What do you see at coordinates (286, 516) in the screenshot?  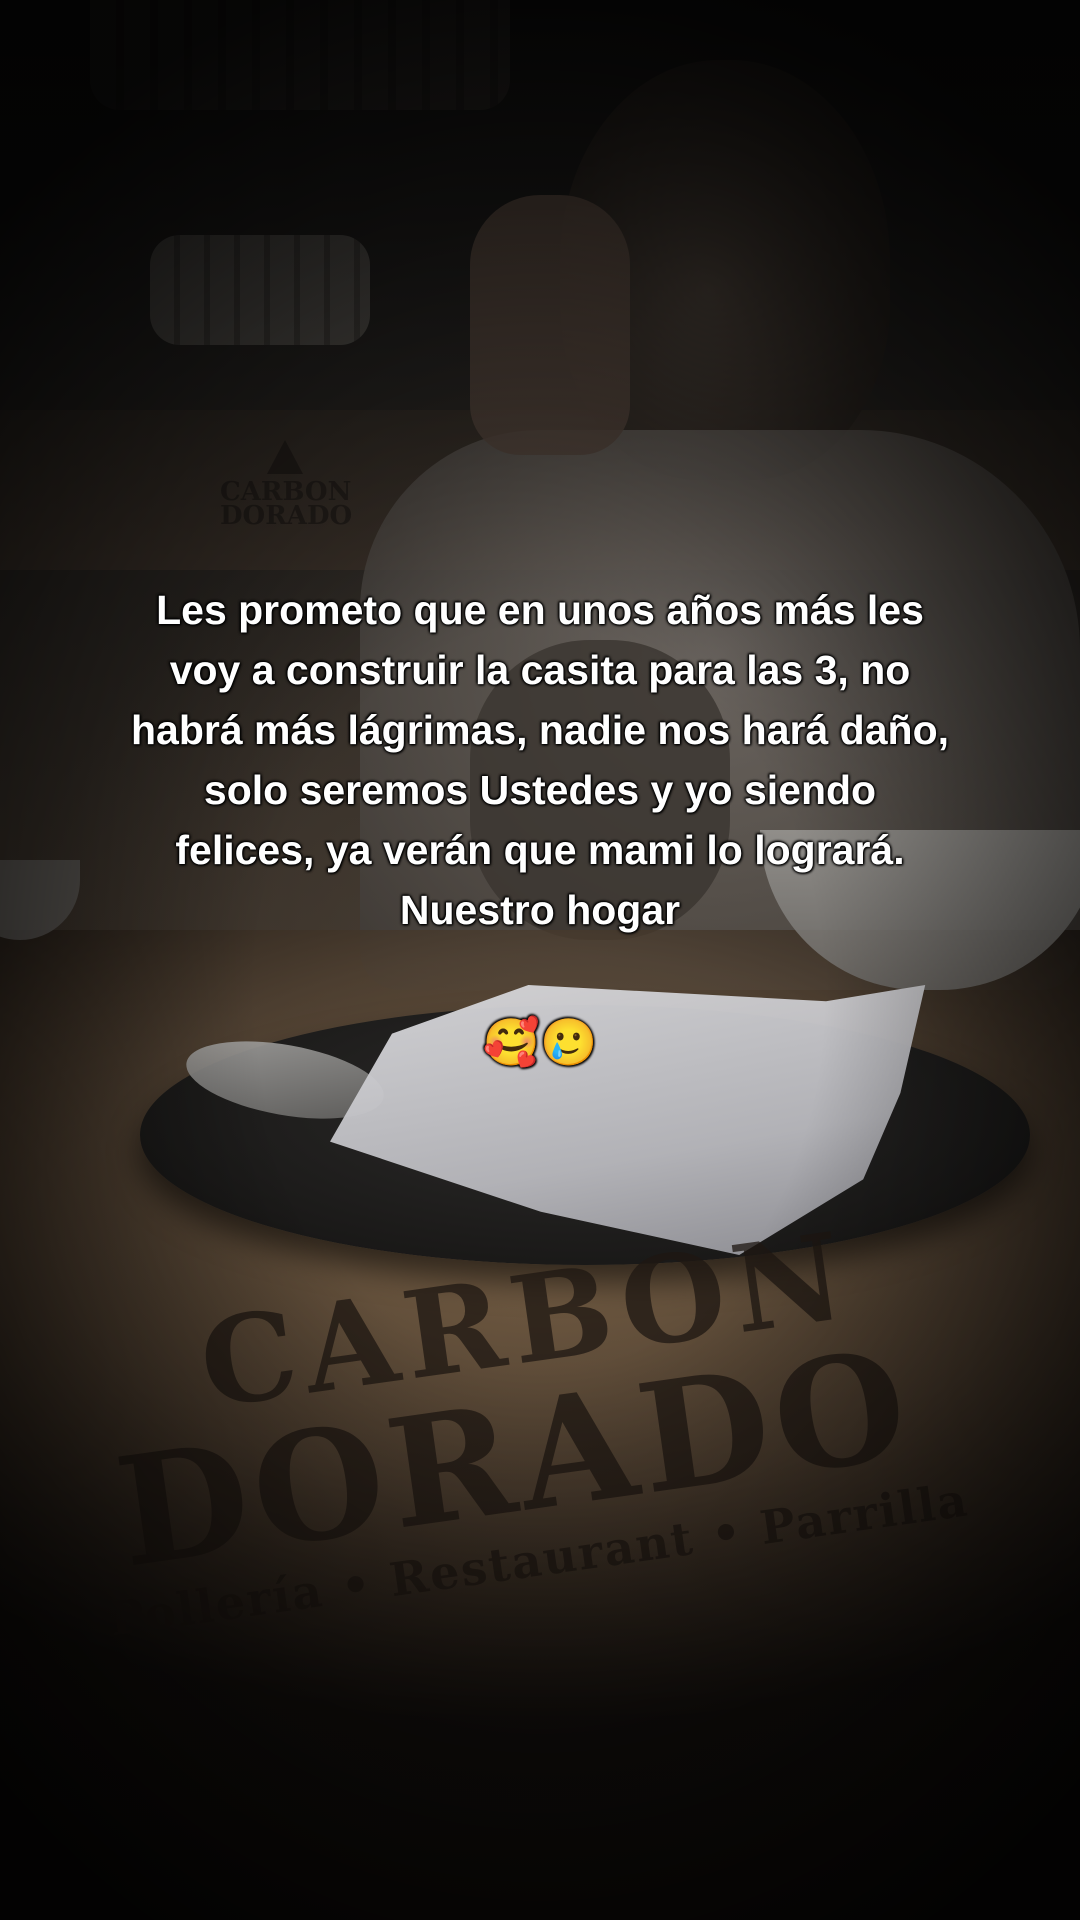 I see `booth-logo-line2: DORADO` at bounding box center [286, 516].